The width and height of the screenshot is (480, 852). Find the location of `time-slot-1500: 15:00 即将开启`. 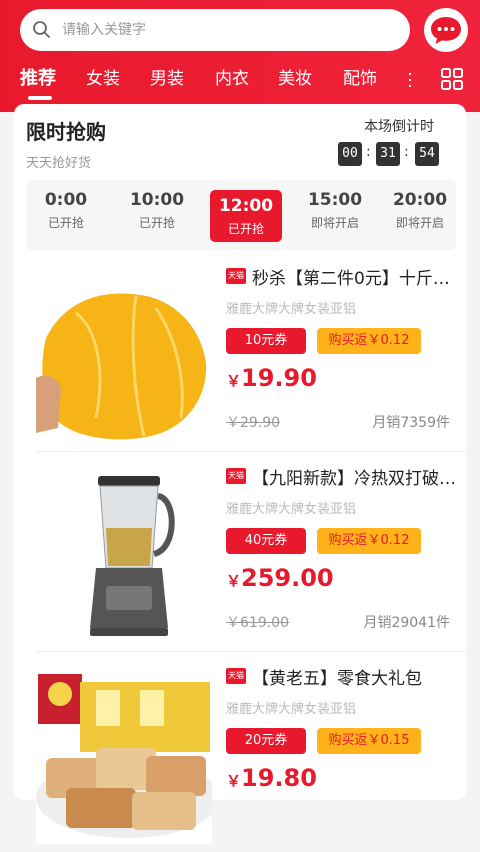

time-slot-1500: 15:00 即将开启 is located at coordinates (335, 209).